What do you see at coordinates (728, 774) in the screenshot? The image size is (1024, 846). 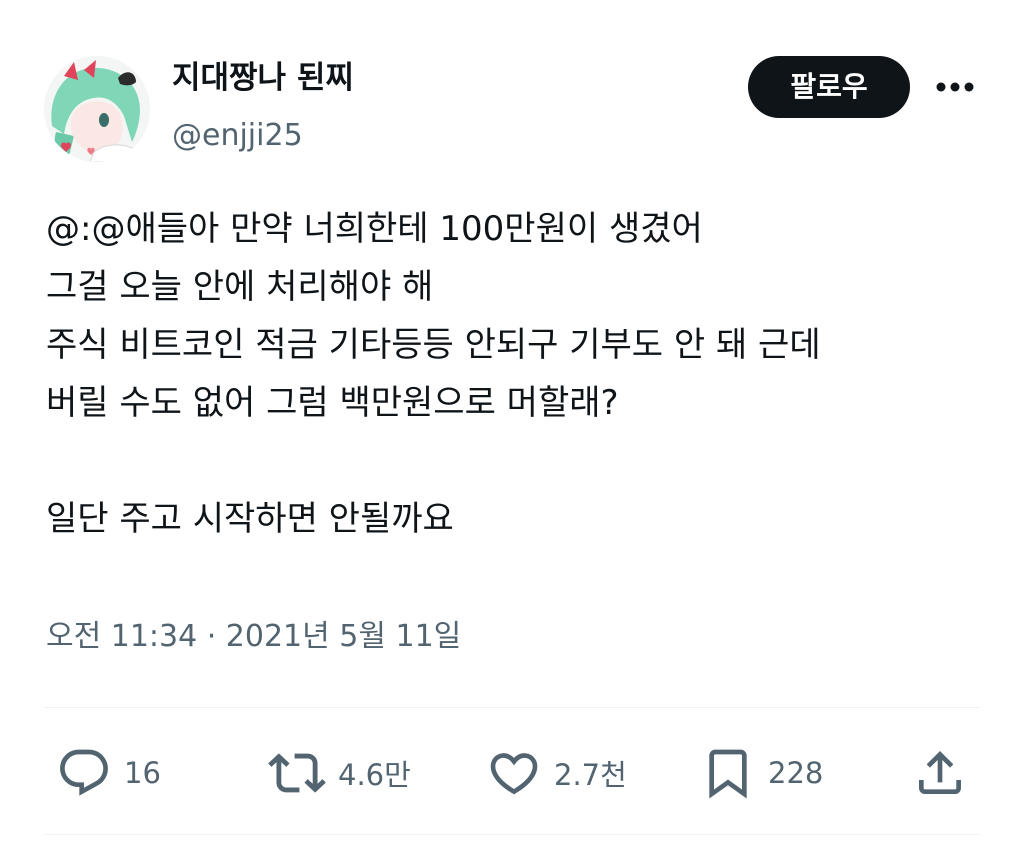 I see `bookmark-icon` at bounding box center [728, 774].